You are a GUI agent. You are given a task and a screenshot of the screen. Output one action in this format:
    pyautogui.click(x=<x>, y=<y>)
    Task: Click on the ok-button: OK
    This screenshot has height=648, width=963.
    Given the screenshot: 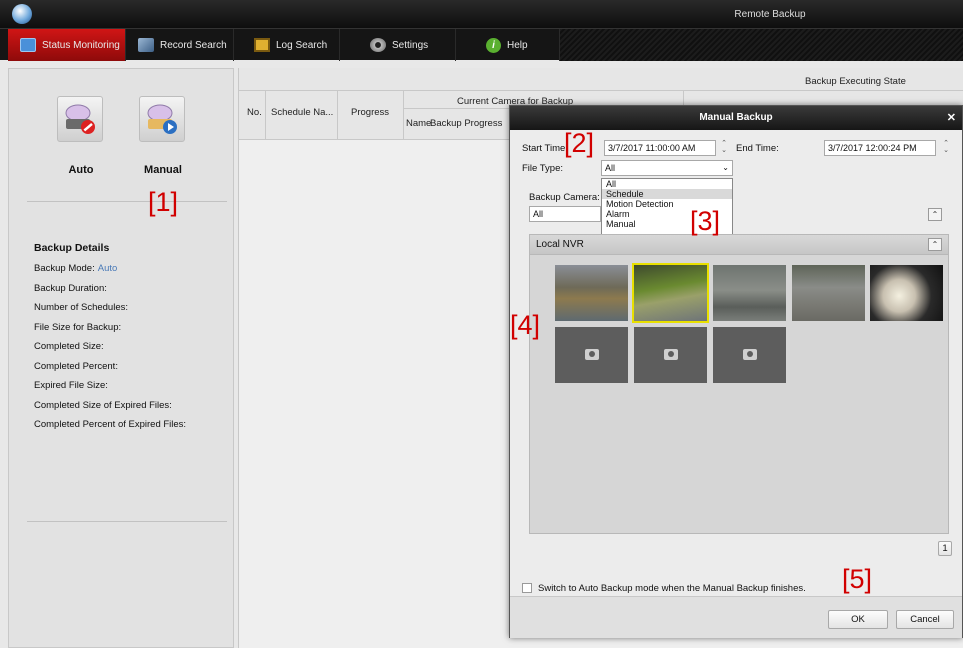 What is the action you would take?
    pyautogui.click(x=858, y=619)
    